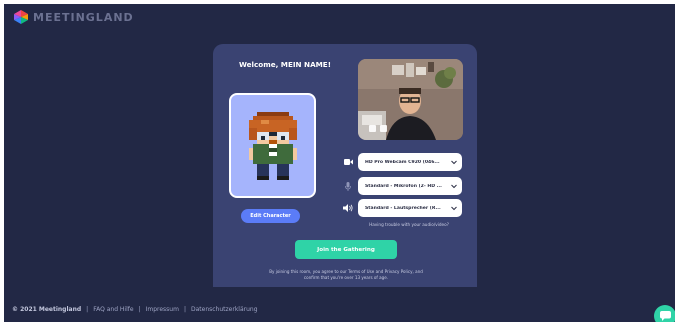 The height and width of the screenshot is (325, 679). What do you see at coordinates (21, 17) in the screenshot?
I see `meetingland-logo-icon` at bounding box center [21, 17].